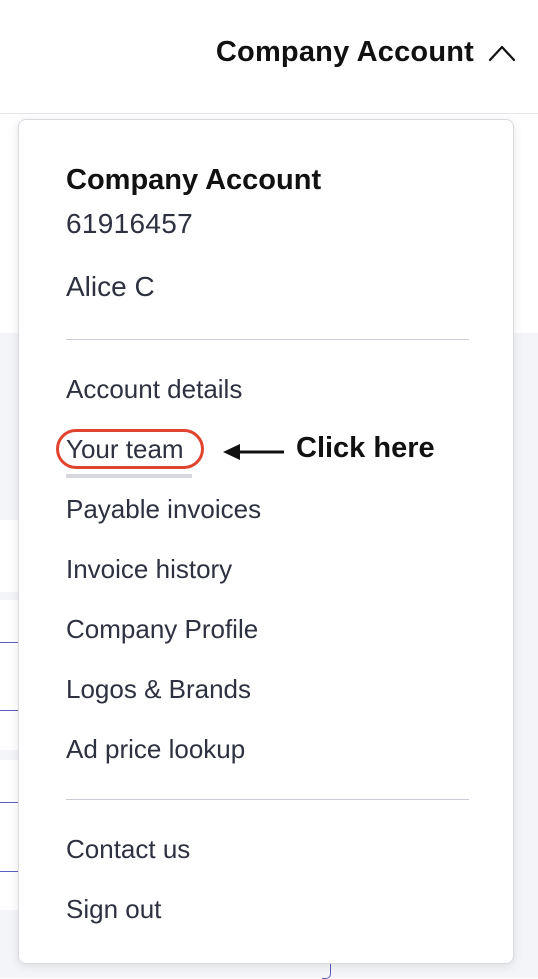  I want to click on hover-underline, so click(129, 476).